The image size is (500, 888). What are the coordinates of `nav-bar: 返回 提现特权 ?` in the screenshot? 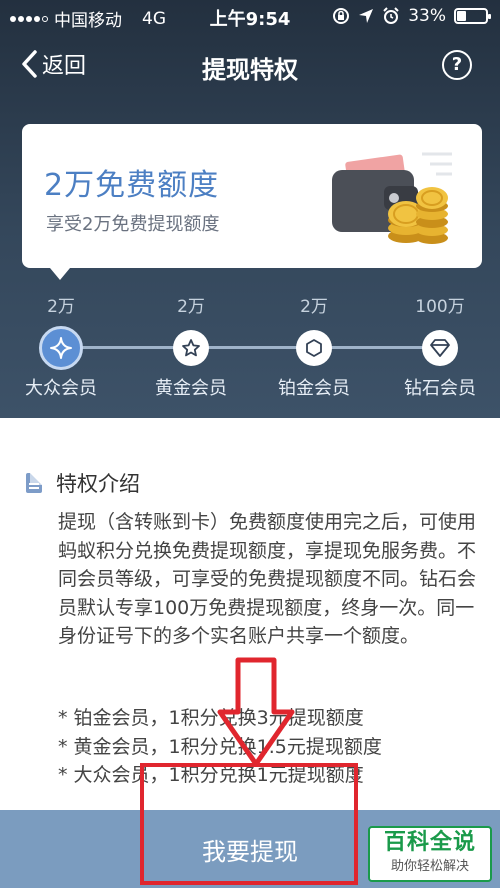 It's located at (250, 66).